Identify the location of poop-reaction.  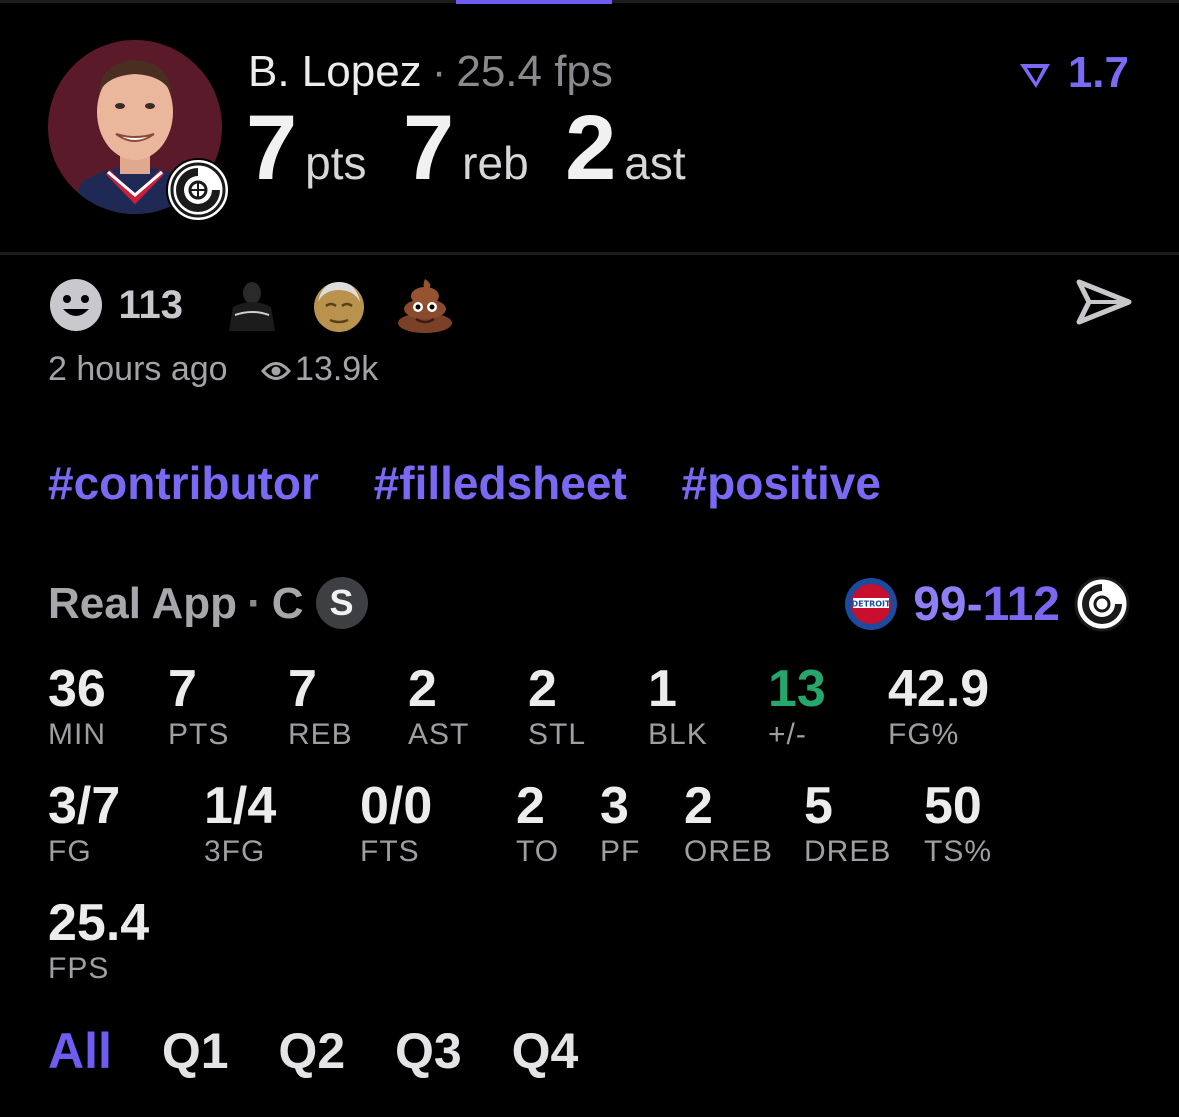
(425, 305).